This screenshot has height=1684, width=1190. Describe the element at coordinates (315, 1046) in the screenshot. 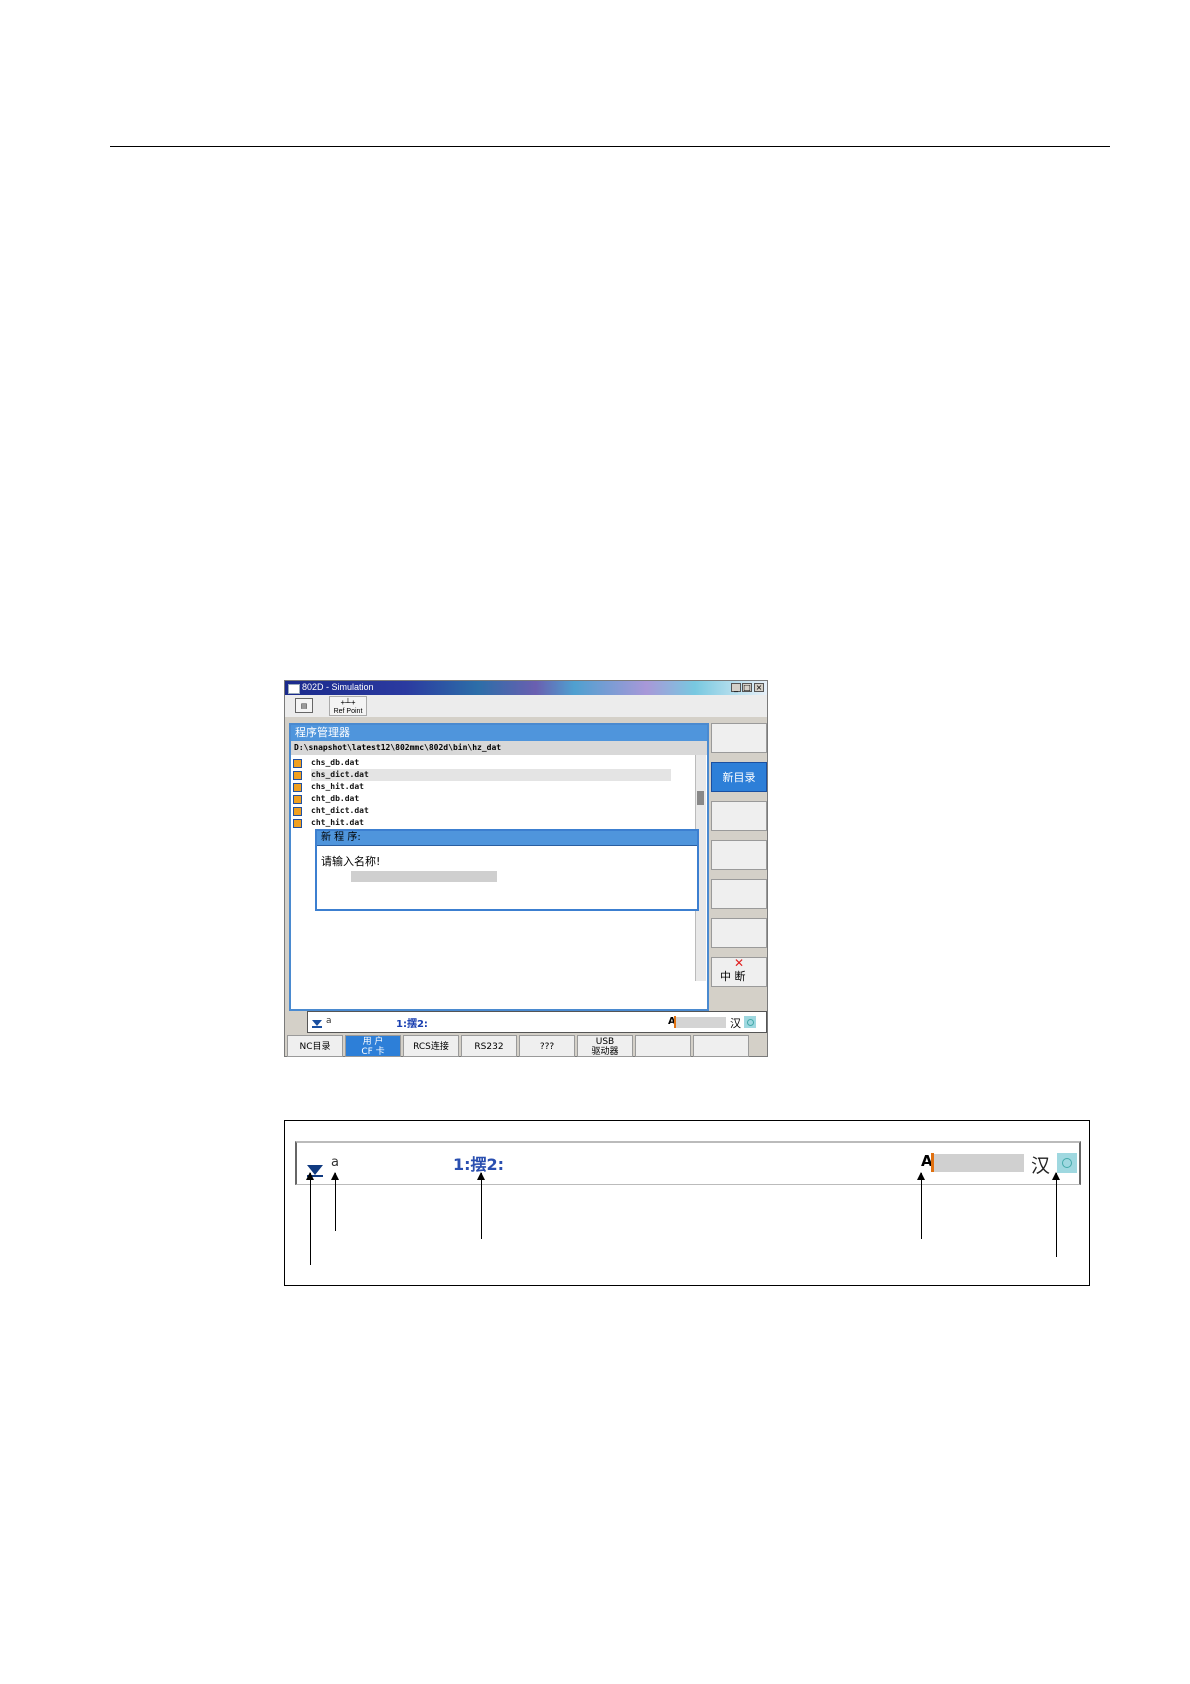

I see `nc-directory-button: NC目录` at that location.